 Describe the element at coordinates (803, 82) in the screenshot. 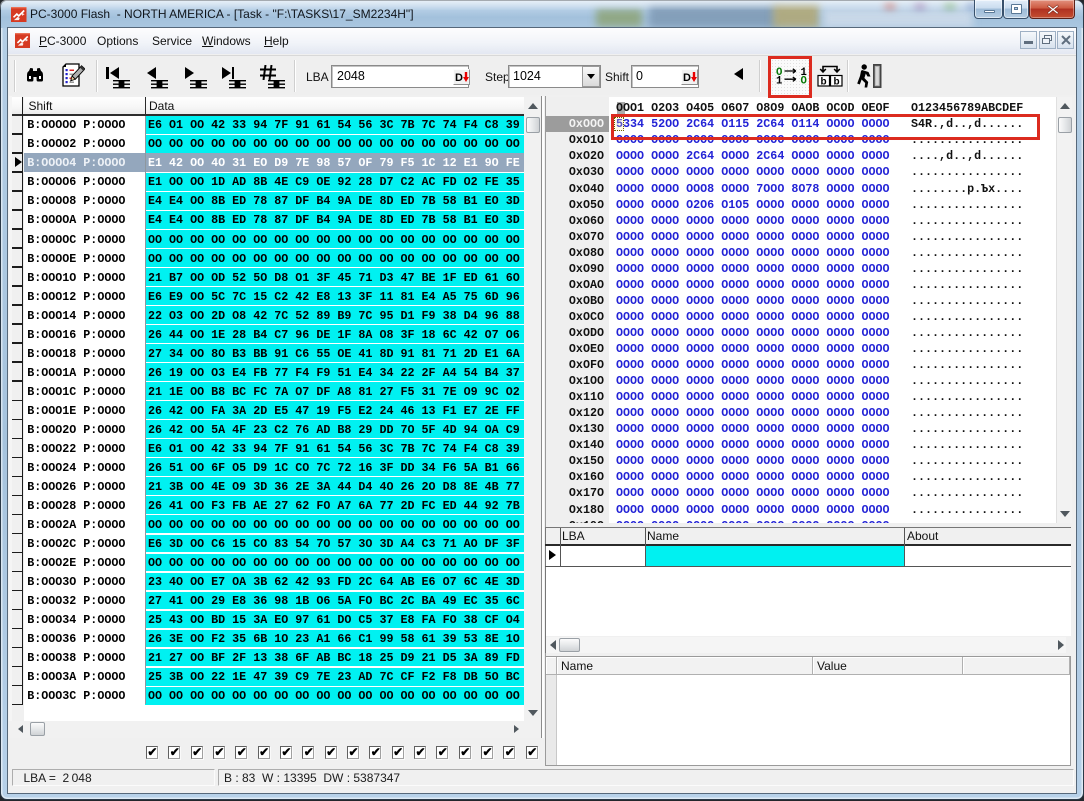

I see `svg-text: O` at that location.